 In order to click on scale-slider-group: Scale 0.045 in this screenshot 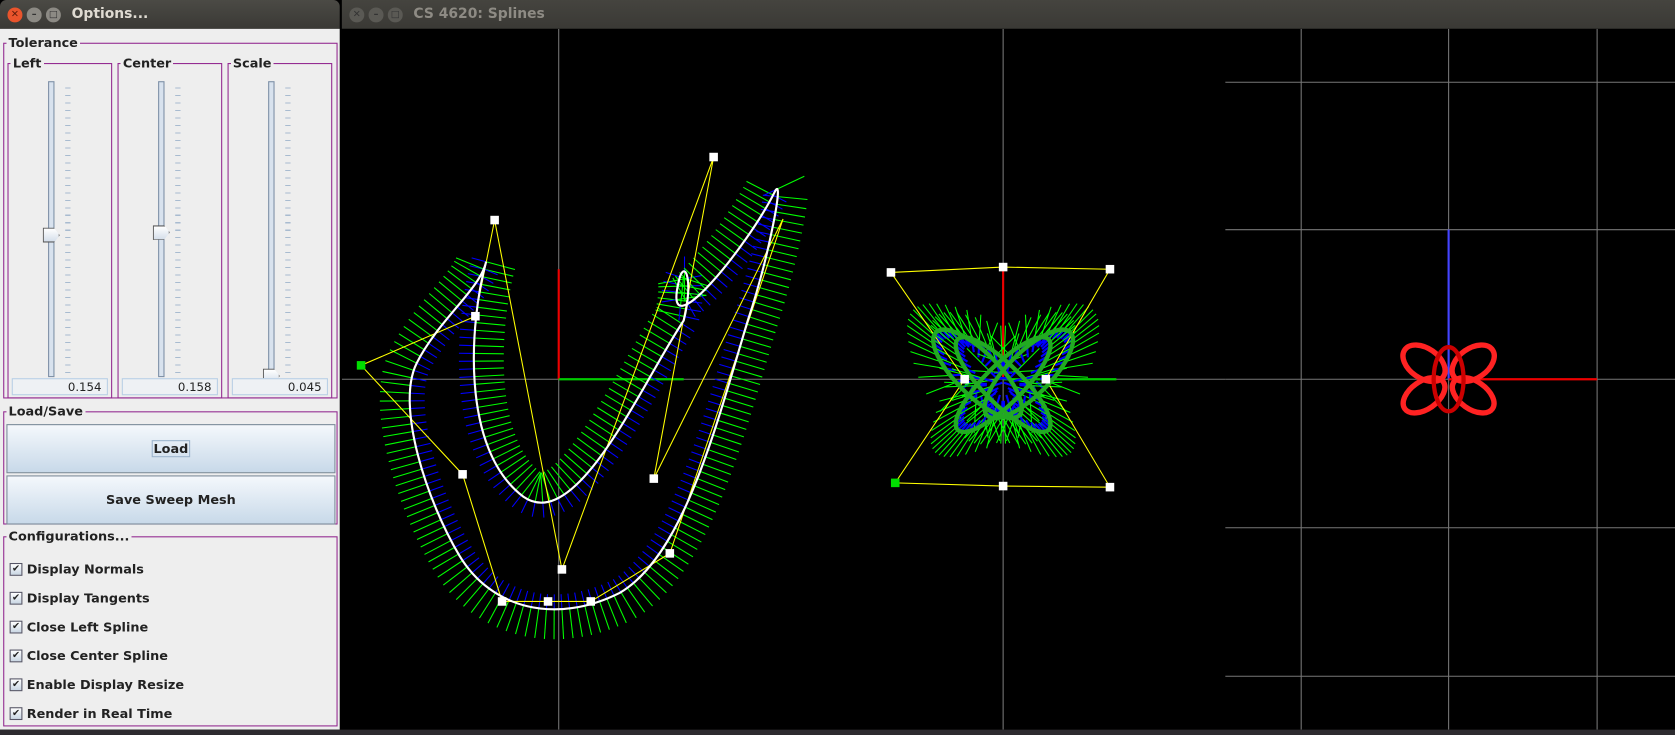, I will do `click(280, 227)`.